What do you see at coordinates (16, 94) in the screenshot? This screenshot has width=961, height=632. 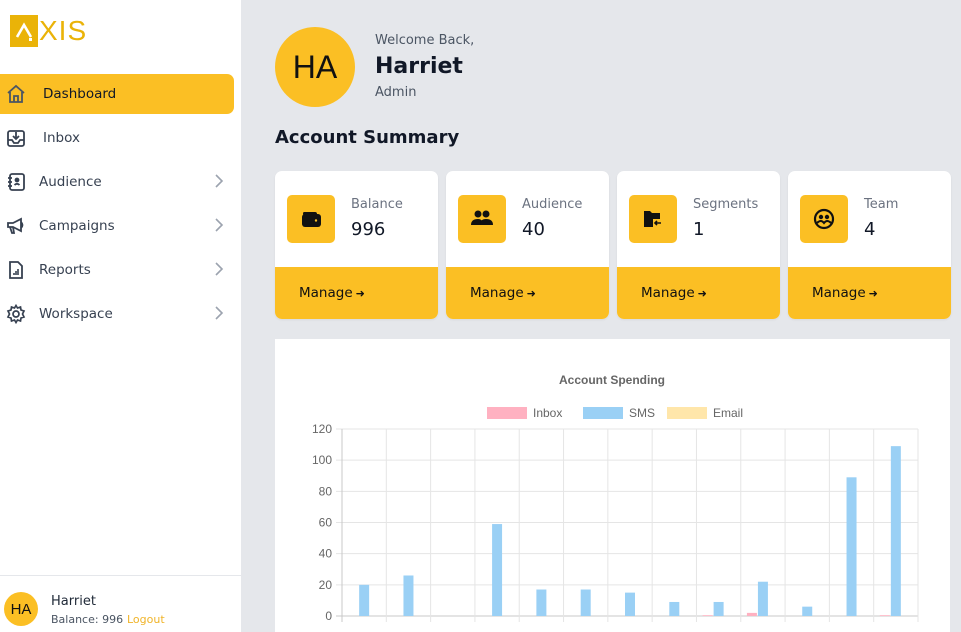 I see `home-icon` at bounding box center [16, 94].